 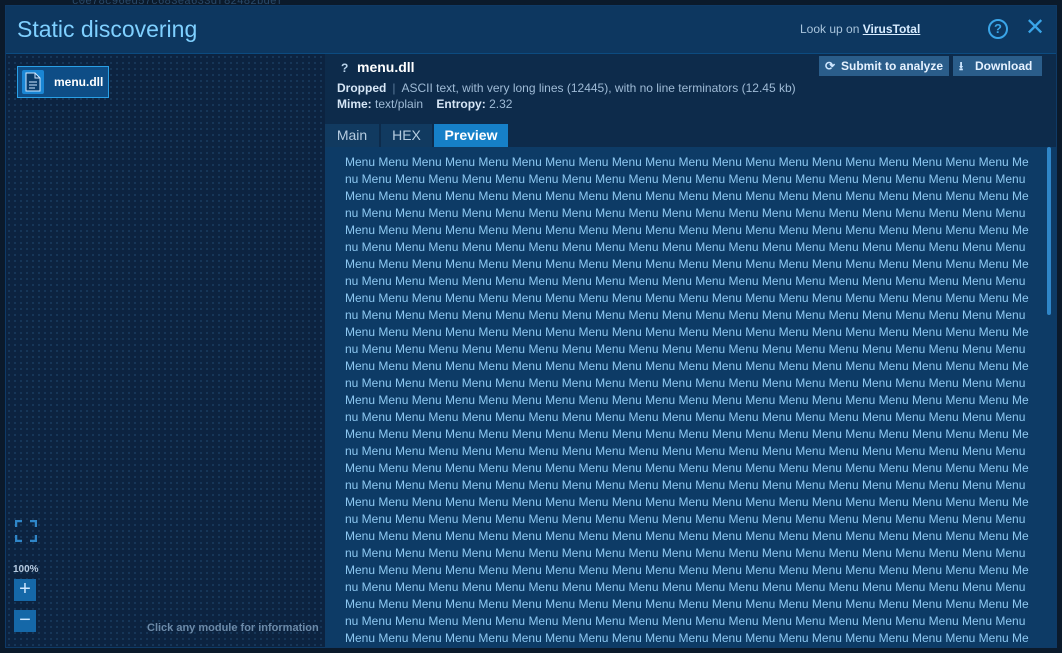 What do you see at coordinates (25, 590) in the screenshot?
I see `zoom-in-button: +` at bounding box center [25, 590].